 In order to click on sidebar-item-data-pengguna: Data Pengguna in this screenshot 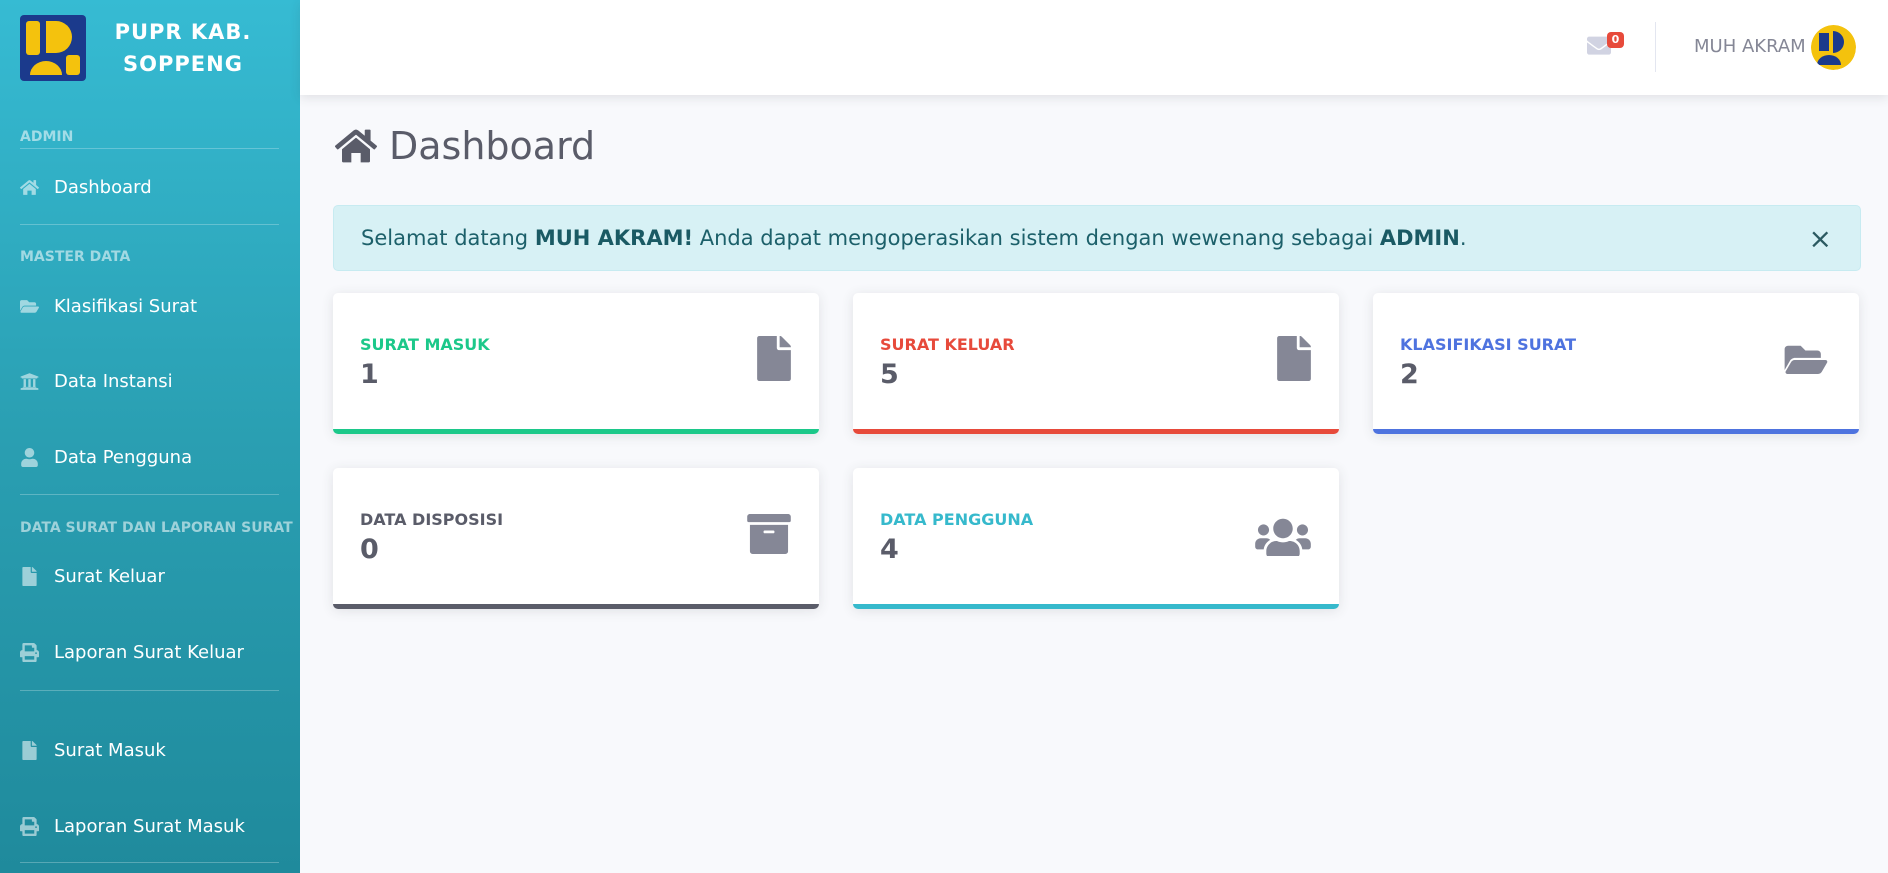, I will do `click(106, 457)`.